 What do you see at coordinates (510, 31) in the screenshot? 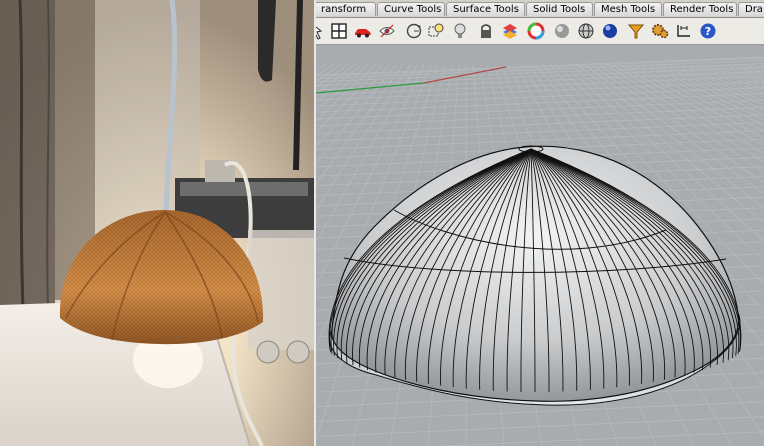
I see `layer-icon` at bounding box center [510, 31].